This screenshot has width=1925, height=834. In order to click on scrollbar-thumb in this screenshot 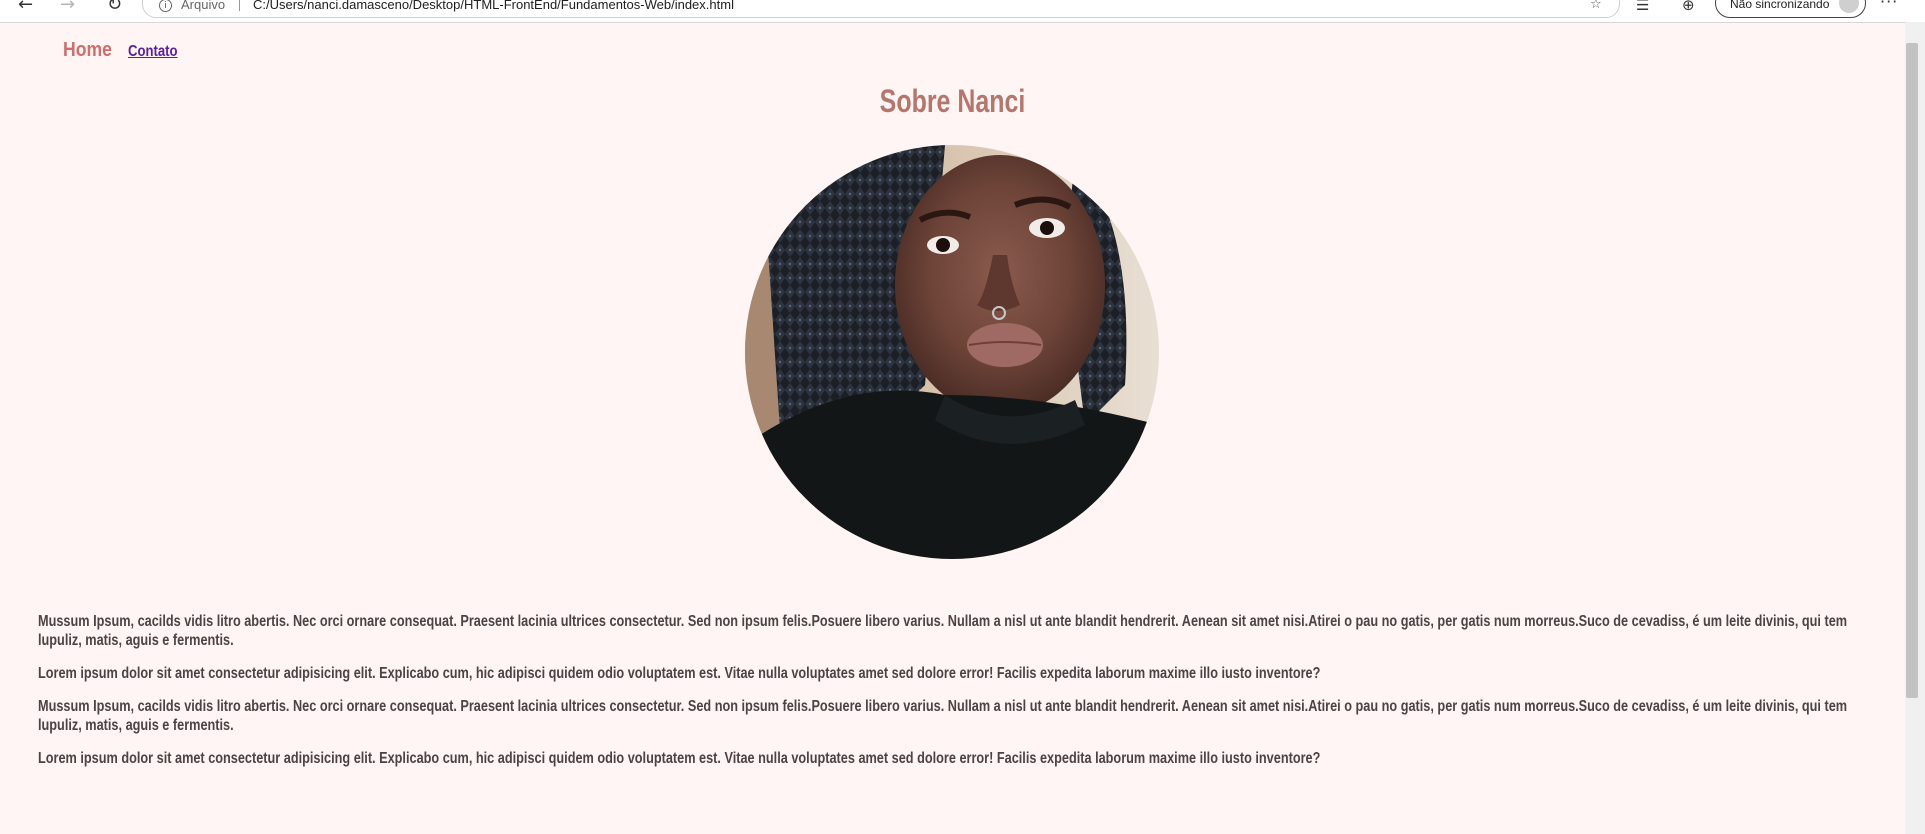, I will do `click(1912, 370)`.